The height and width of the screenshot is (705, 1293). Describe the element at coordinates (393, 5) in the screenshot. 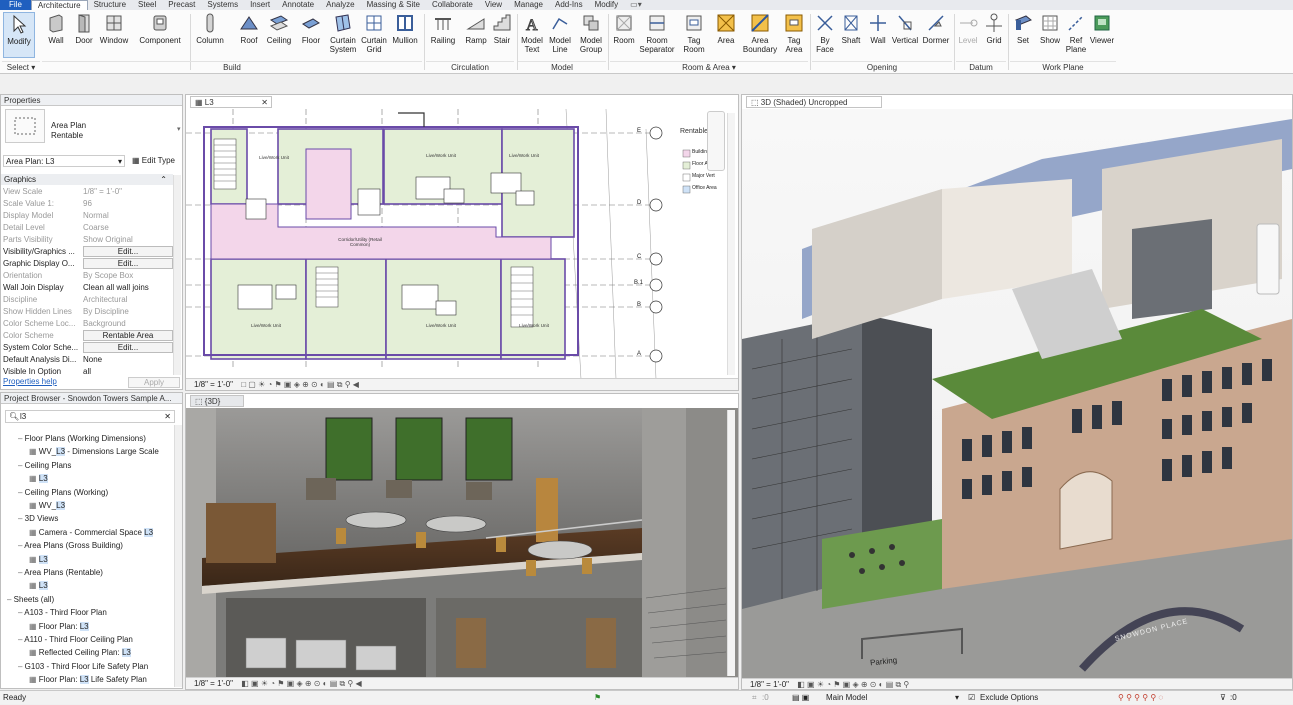

I see `tab-massing-site: Massing & Site` at that location.